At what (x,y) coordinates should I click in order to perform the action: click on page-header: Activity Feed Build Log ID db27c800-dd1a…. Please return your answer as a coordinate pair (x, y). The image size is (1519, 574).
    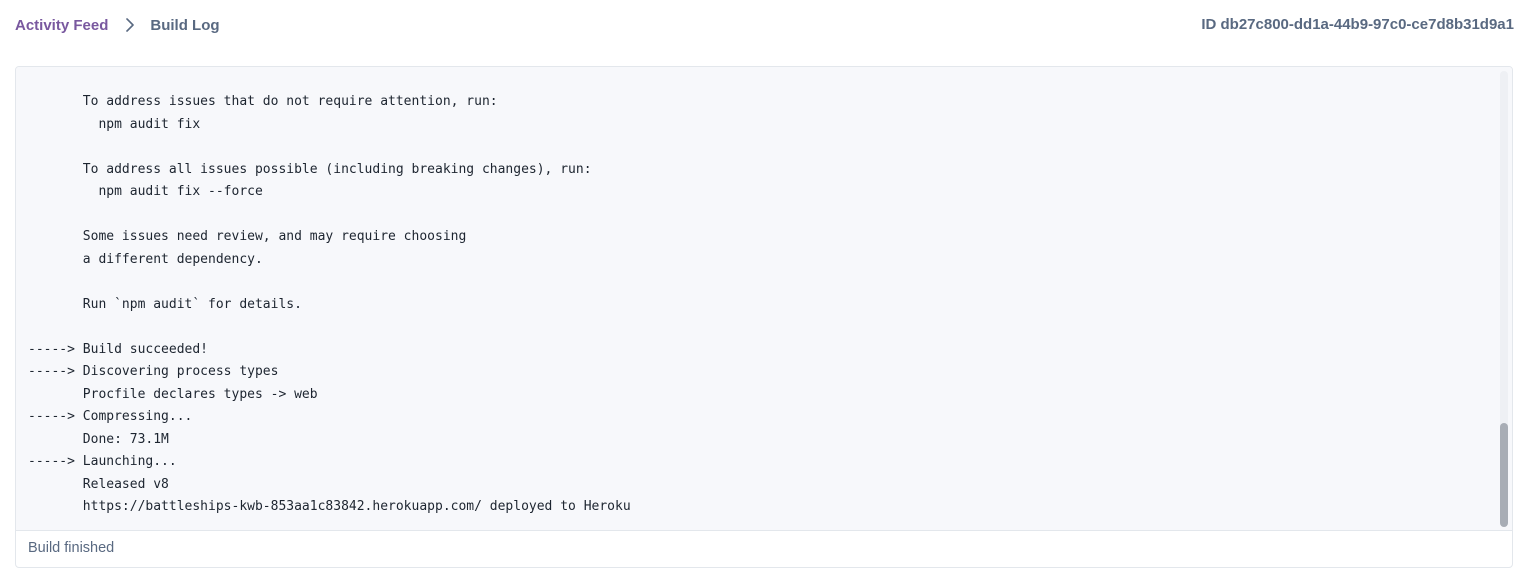
    Looking at the image, I should click on (759, 26).